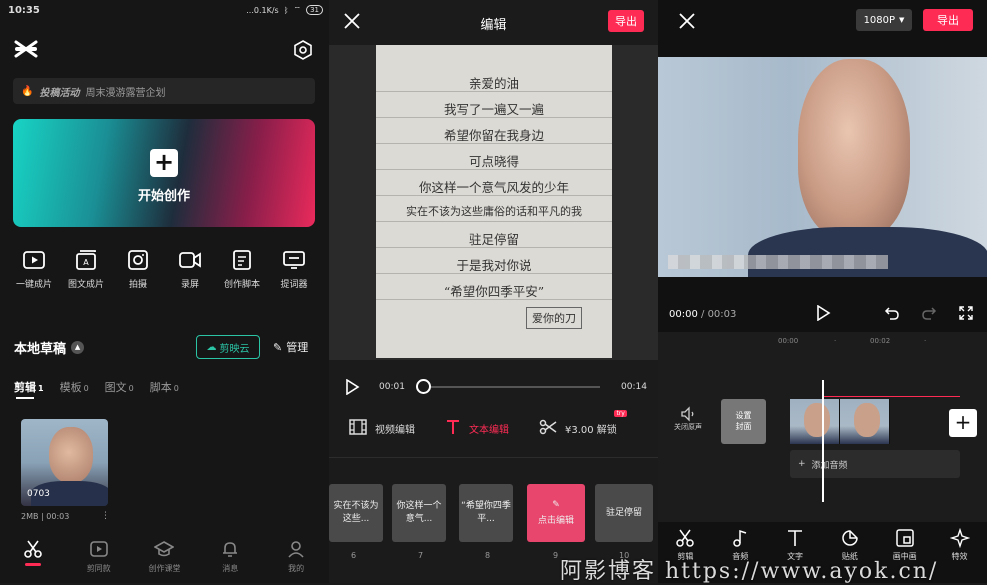 This screenshot has width=987, height=585. I want to click on status-icons: ...0.1K/s ᛒ ⌔ 31, so click(284, 10).